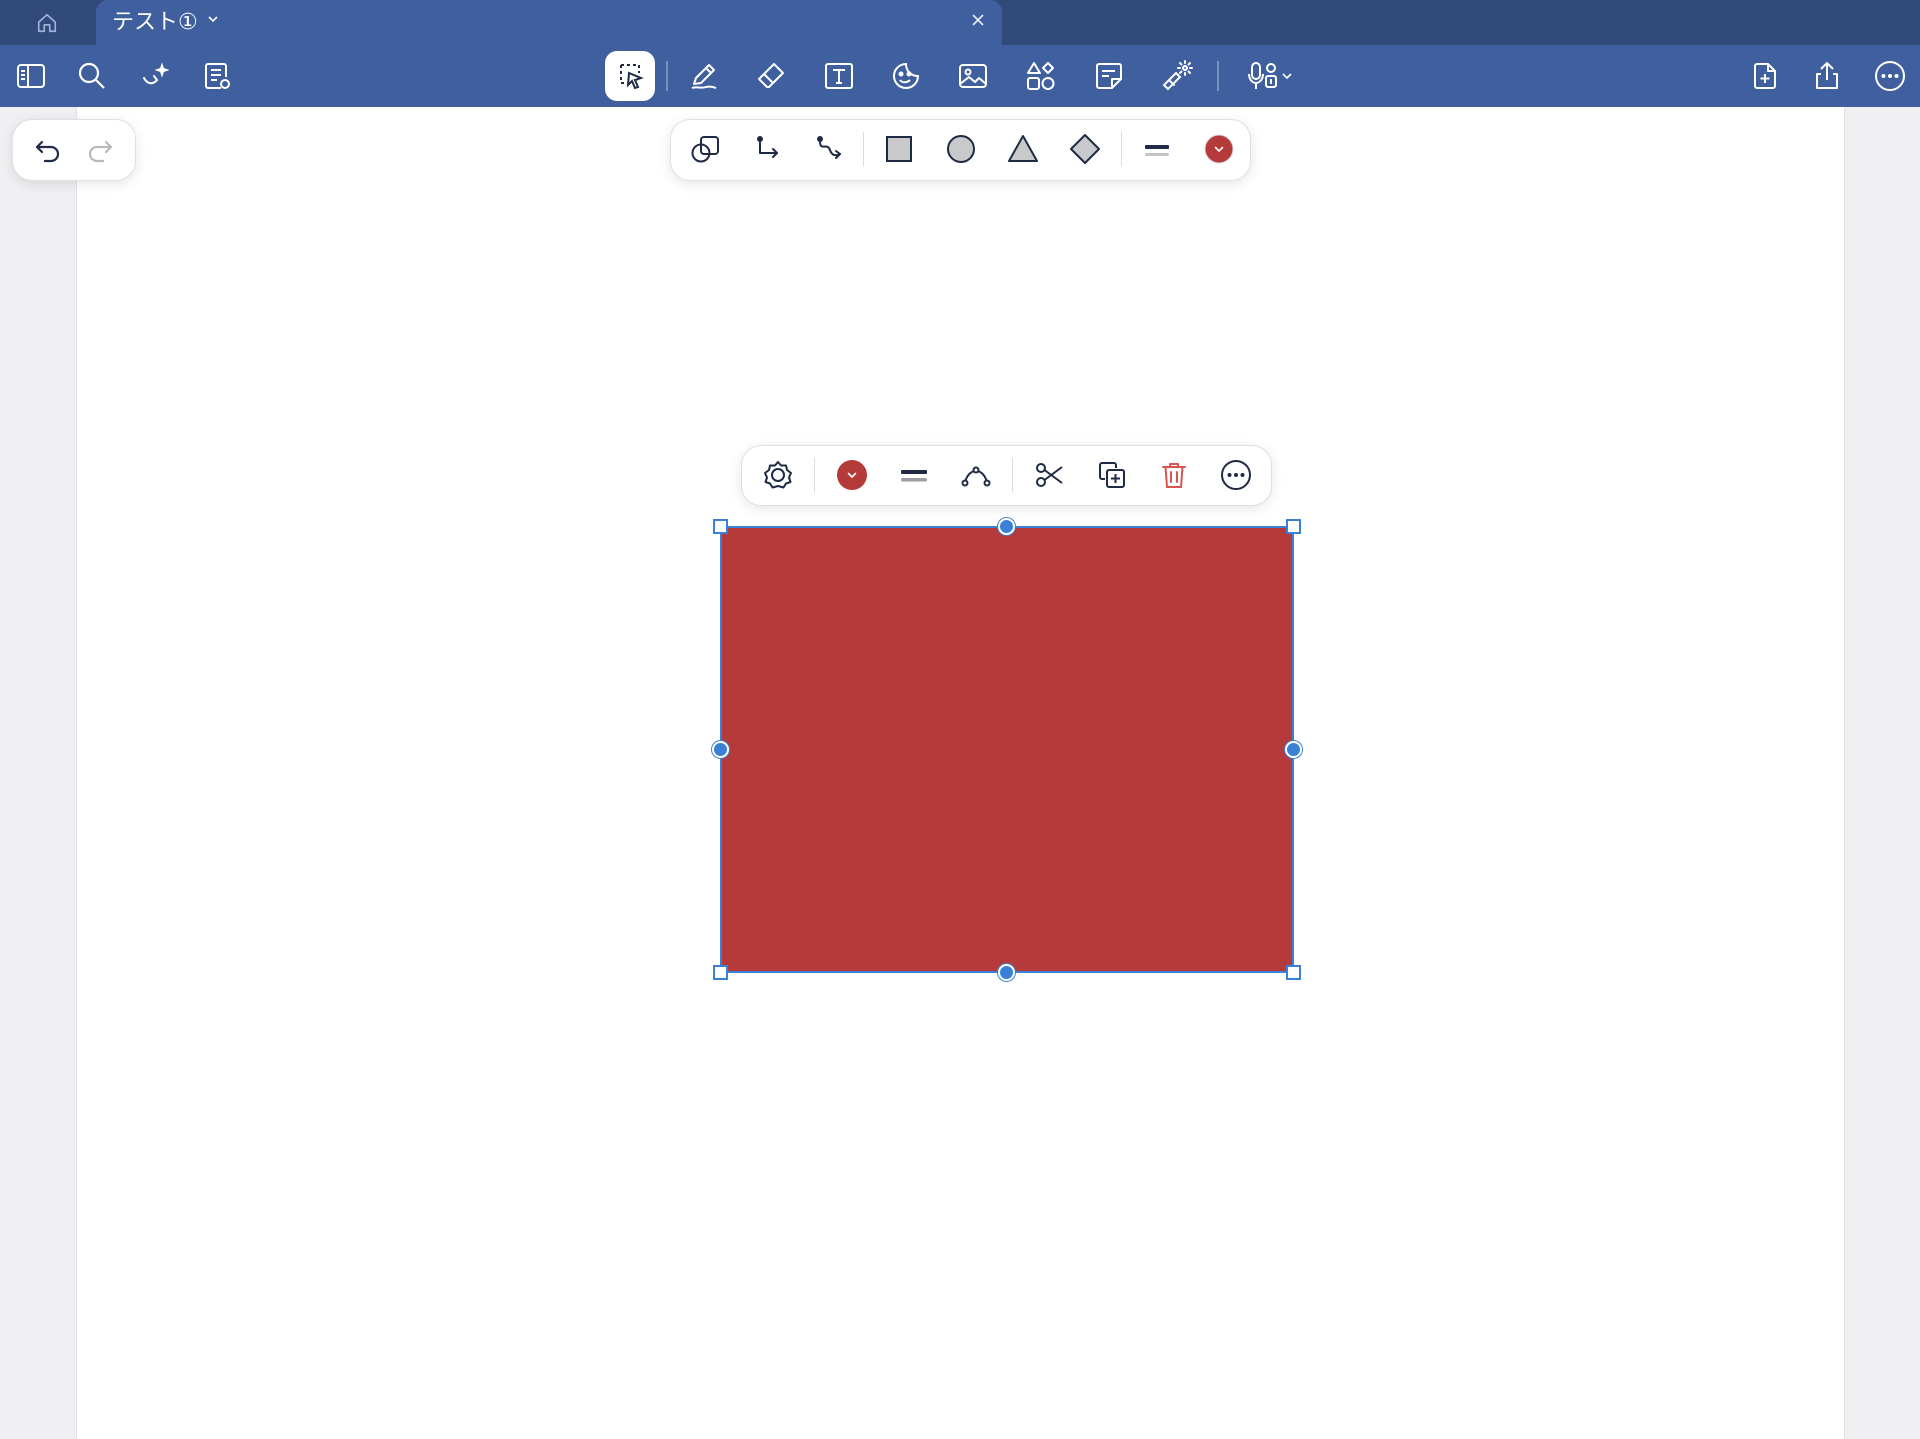 The height and width of the screenshot is (1439, 1920). I want to click on shape-toolbar, so click(960, 150).